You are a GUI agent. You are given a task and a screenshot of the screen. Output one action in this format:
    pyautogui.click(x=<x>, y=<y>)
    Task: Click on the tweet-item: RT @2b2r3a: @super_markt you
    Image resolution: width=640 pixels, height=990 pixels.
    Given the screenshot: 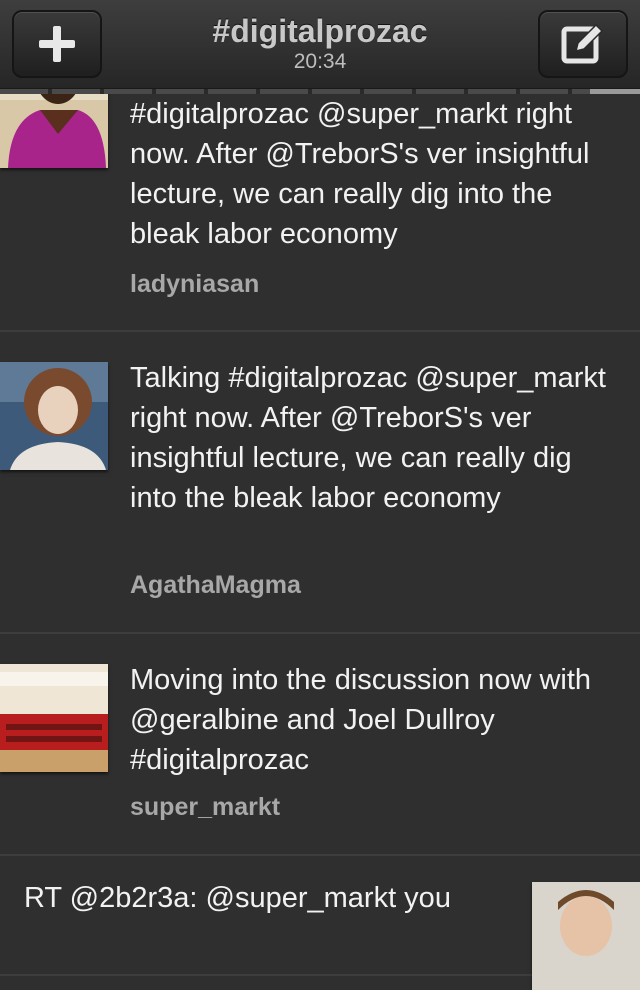 What is the action you would take?
    pyautogui.click(x=320, y=923)
    